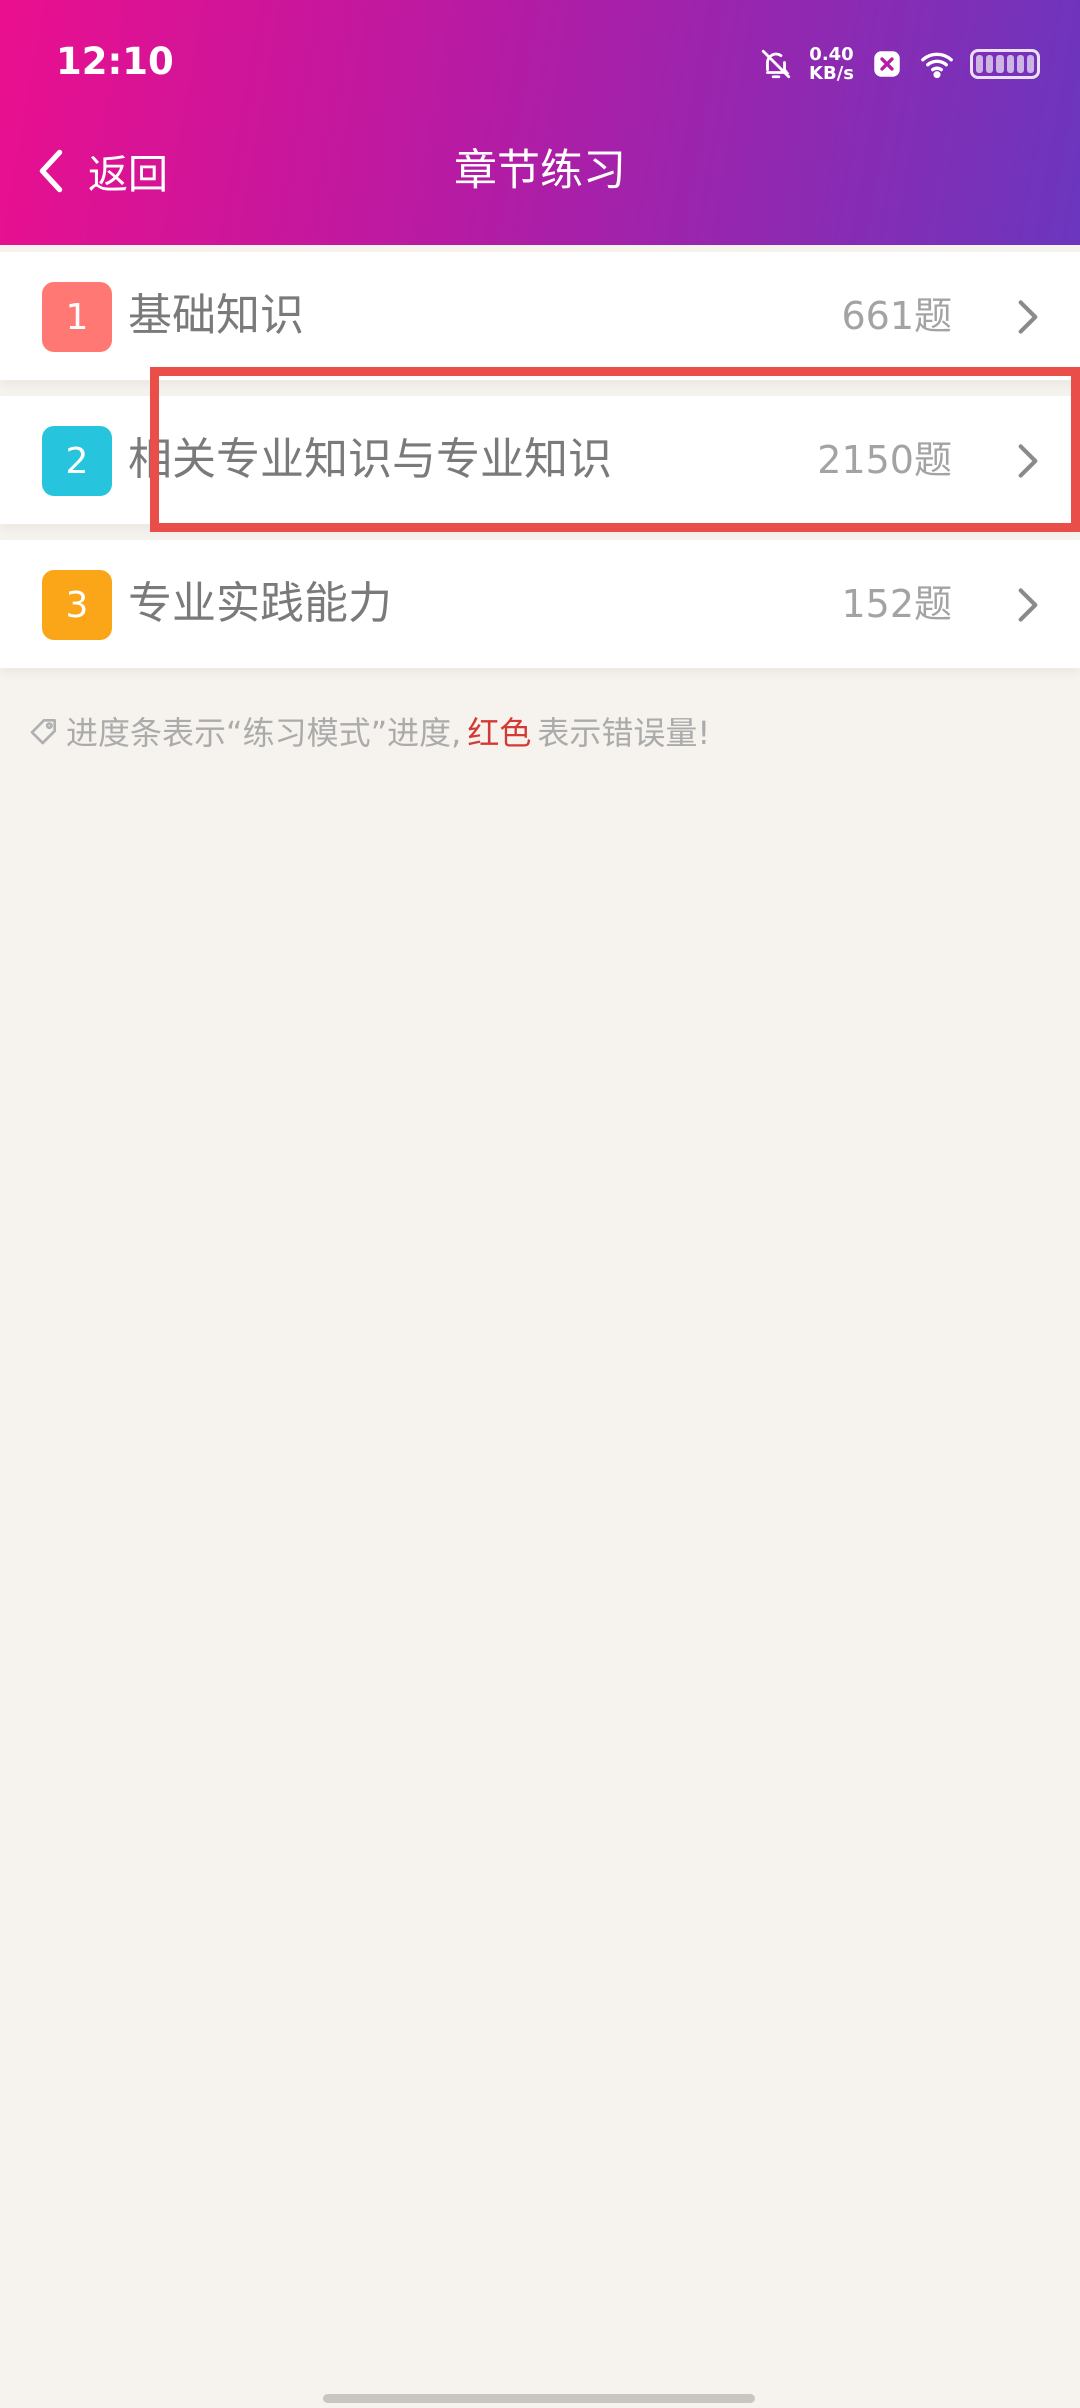  Describe the element at coordinates (884, 460) in the screenshot. I see `chapter-question-count: 2150题` at that location.